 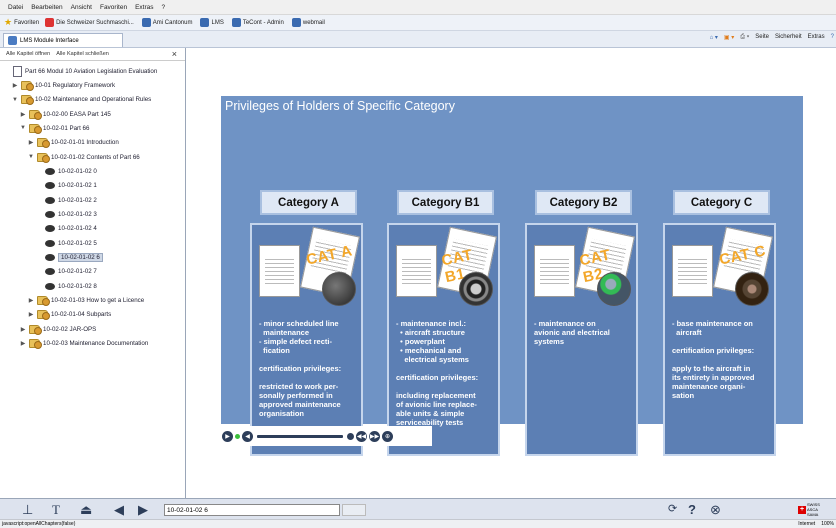 I want to click on home-icon: ⌂ ▾, so click(x=714, y=37).